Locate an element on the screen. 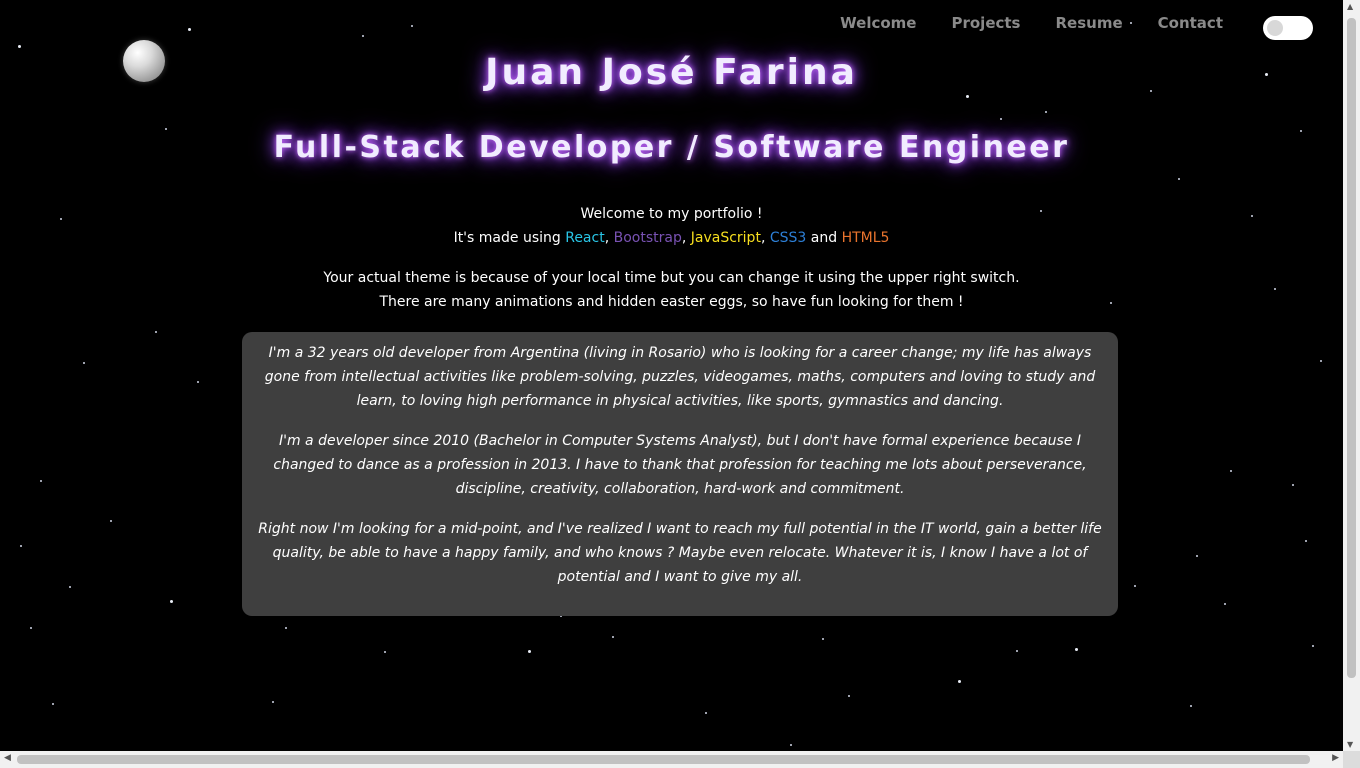 This screenshot has height=768, width=1360. tech-css3: CSS3 is located at coordinates (788, 238).